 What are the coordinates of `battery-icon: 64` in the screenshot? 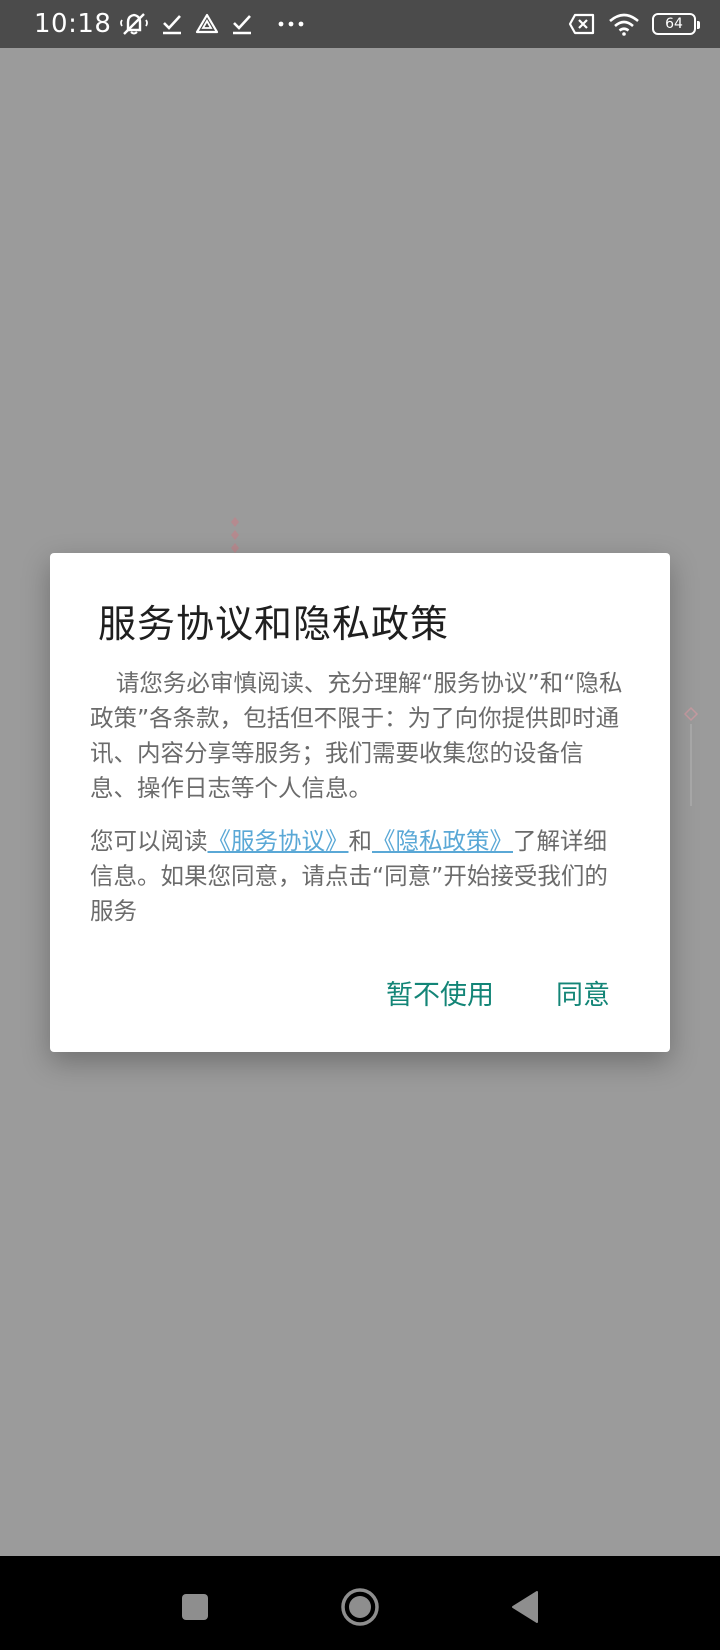 It's located at (676, 24).